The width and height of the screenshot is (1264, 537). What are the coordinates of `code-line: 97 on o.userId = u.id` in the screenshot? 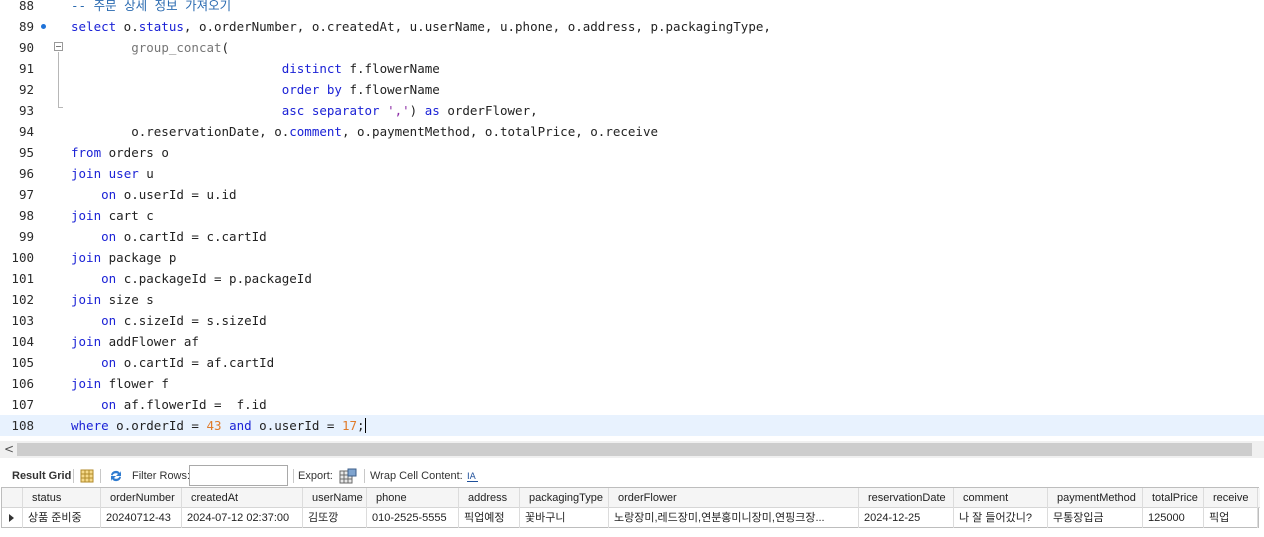 It's located at (632, 194).